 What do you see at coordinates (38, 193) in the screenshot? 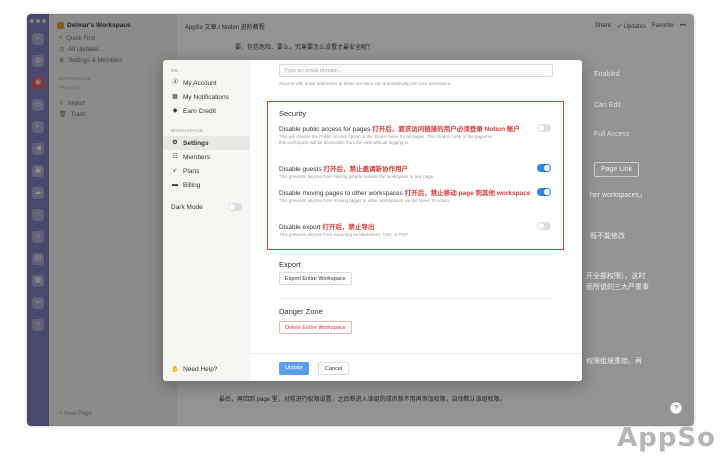
I see `dock-app-icon: ☁` at bounding box center [38, 193].